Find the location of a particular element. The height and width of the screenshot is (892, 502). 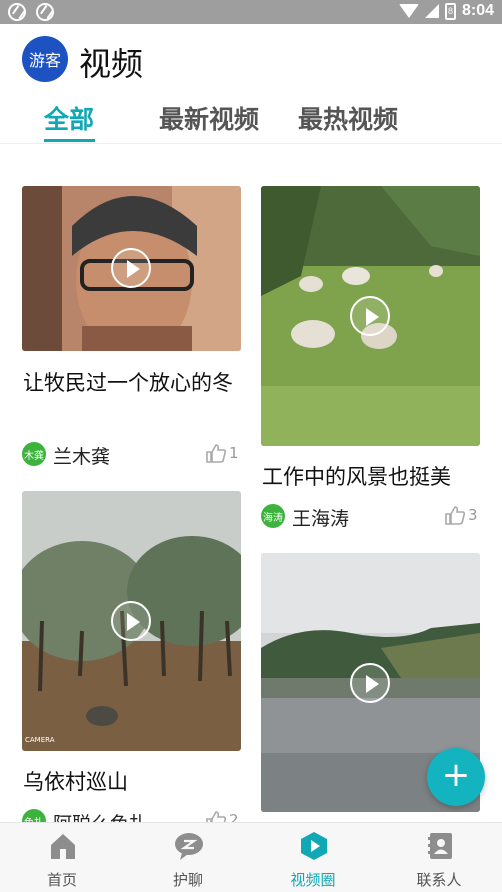

author-avatar: 海涛 is located at coordinates (273, 516).